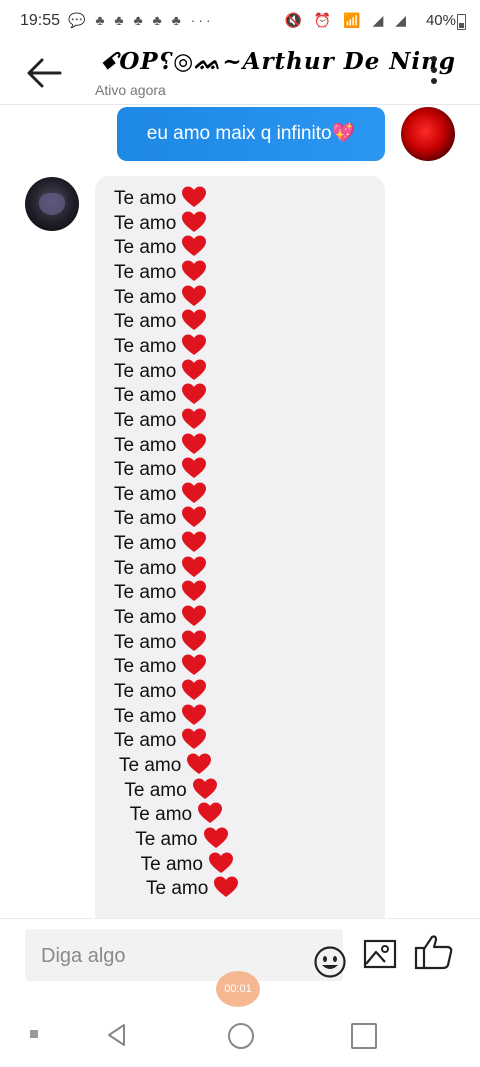 The width and height of the screenshot is (480, 1067). I want to click on avatar-contact, so click(52, 204).